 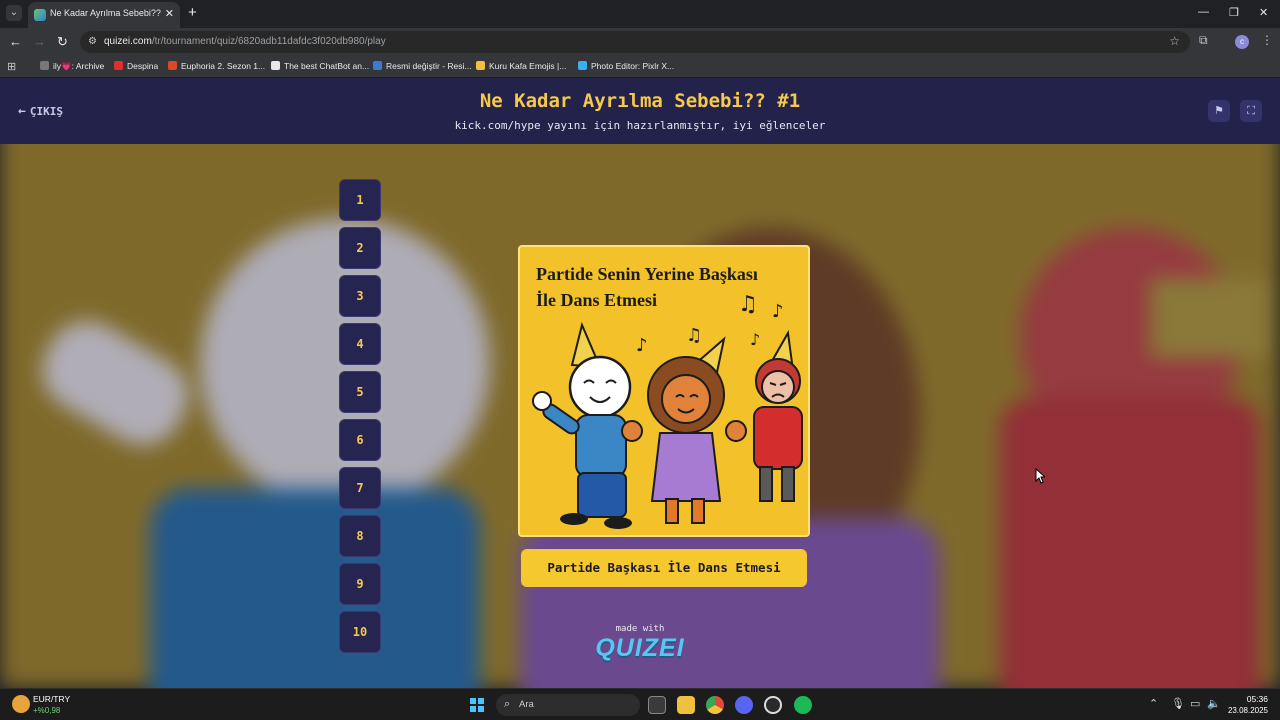 I want to click on window-close-icon: ✕, so click(x=1263, y=12).